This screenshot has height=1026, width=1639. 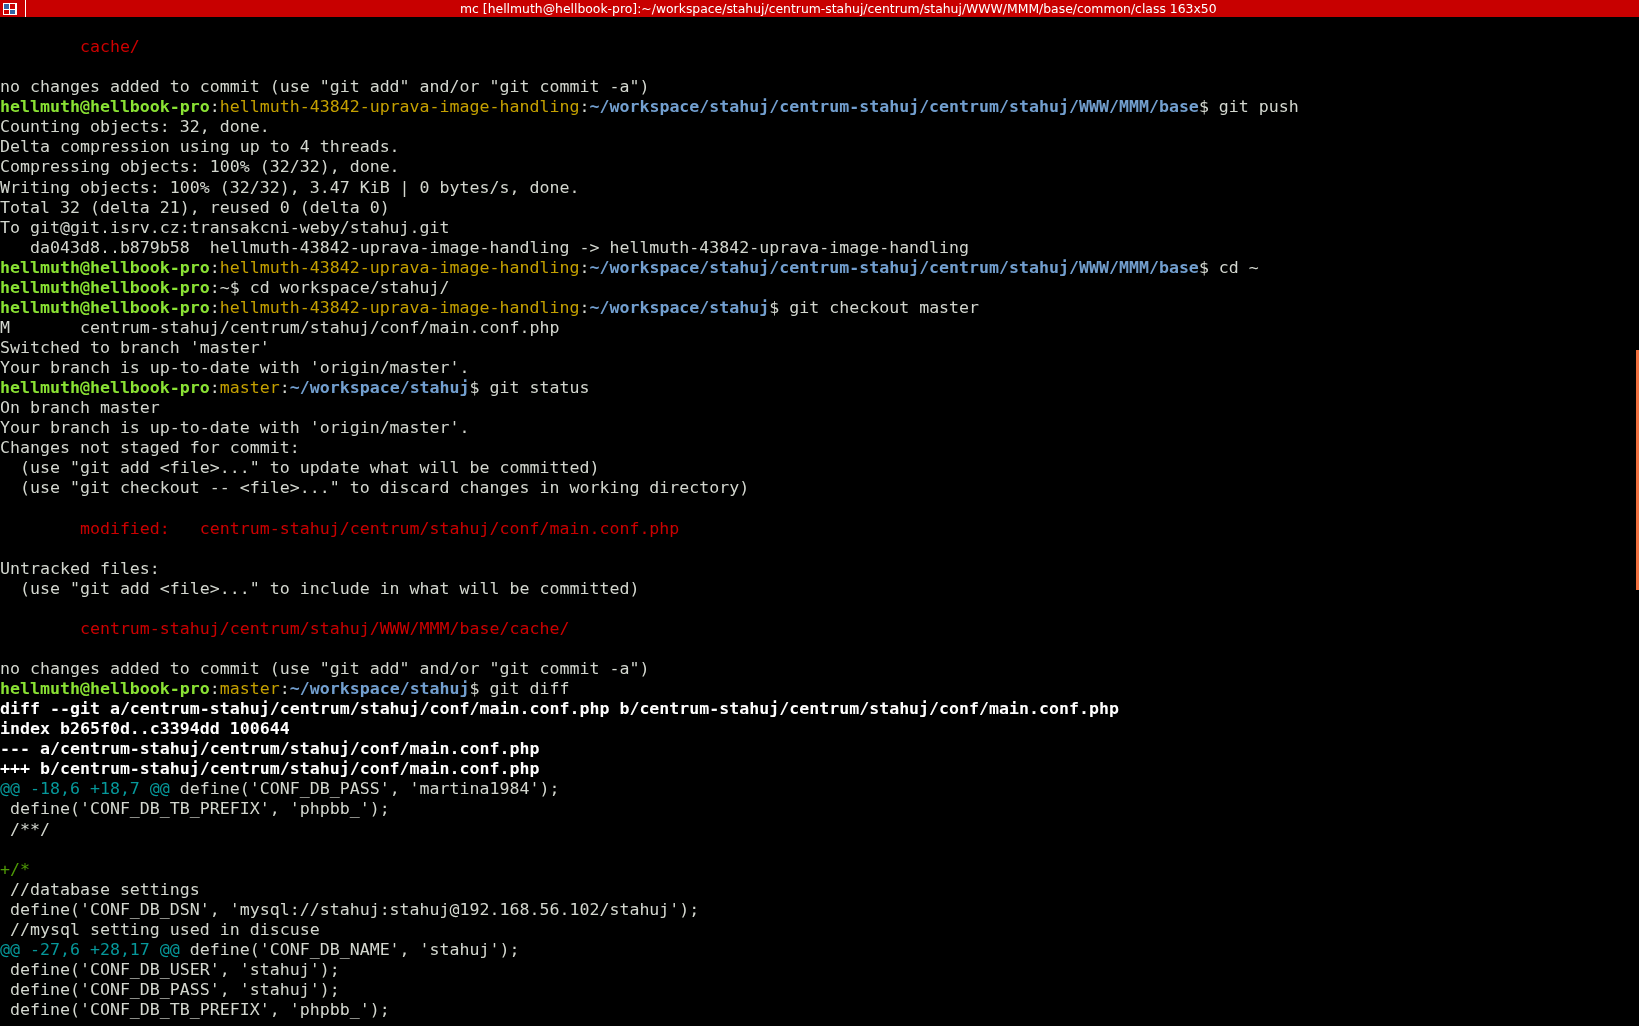 What do you see at coordinates (135, 127) in the screenshot?
I see `terminal-line: Counting objects: 32, done.` at bounding box center [135, 127].